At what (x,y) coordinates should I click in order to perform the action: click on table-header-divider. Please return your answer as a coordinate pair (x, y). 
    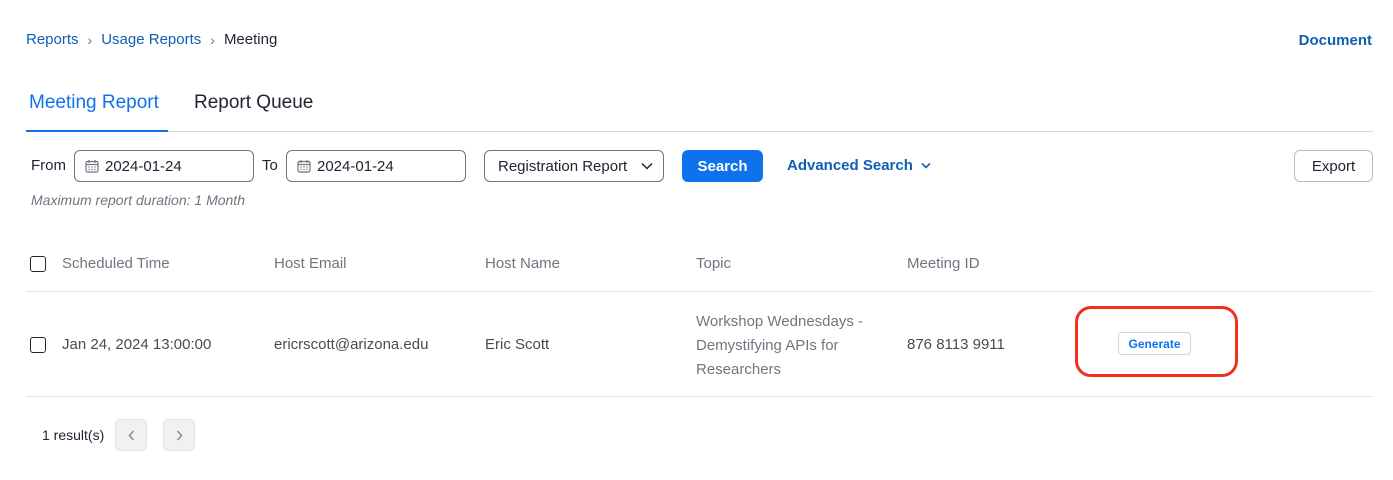
    Looking at the image, I should click on (699, 291).